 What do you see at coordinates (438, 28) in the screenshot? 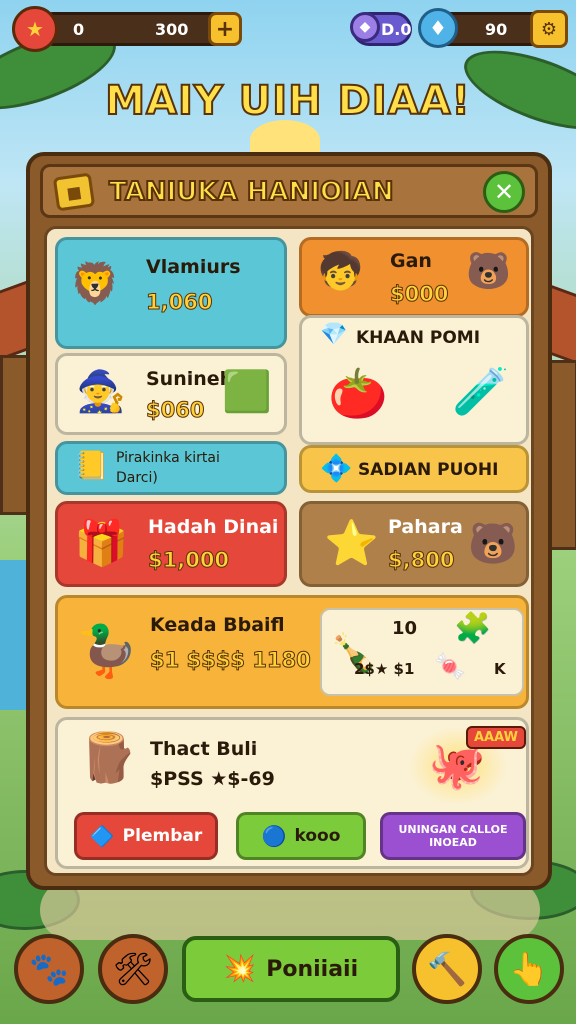
I see `crystal-icon: ♦` at bounding box center [438, 28].